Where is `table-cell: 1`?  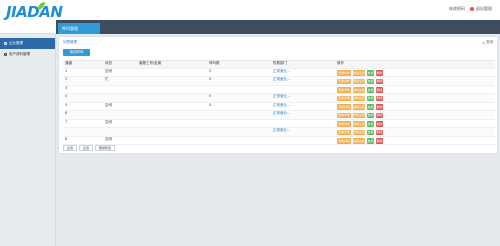
table-cell: 1 is located at coordinates (66, 70).